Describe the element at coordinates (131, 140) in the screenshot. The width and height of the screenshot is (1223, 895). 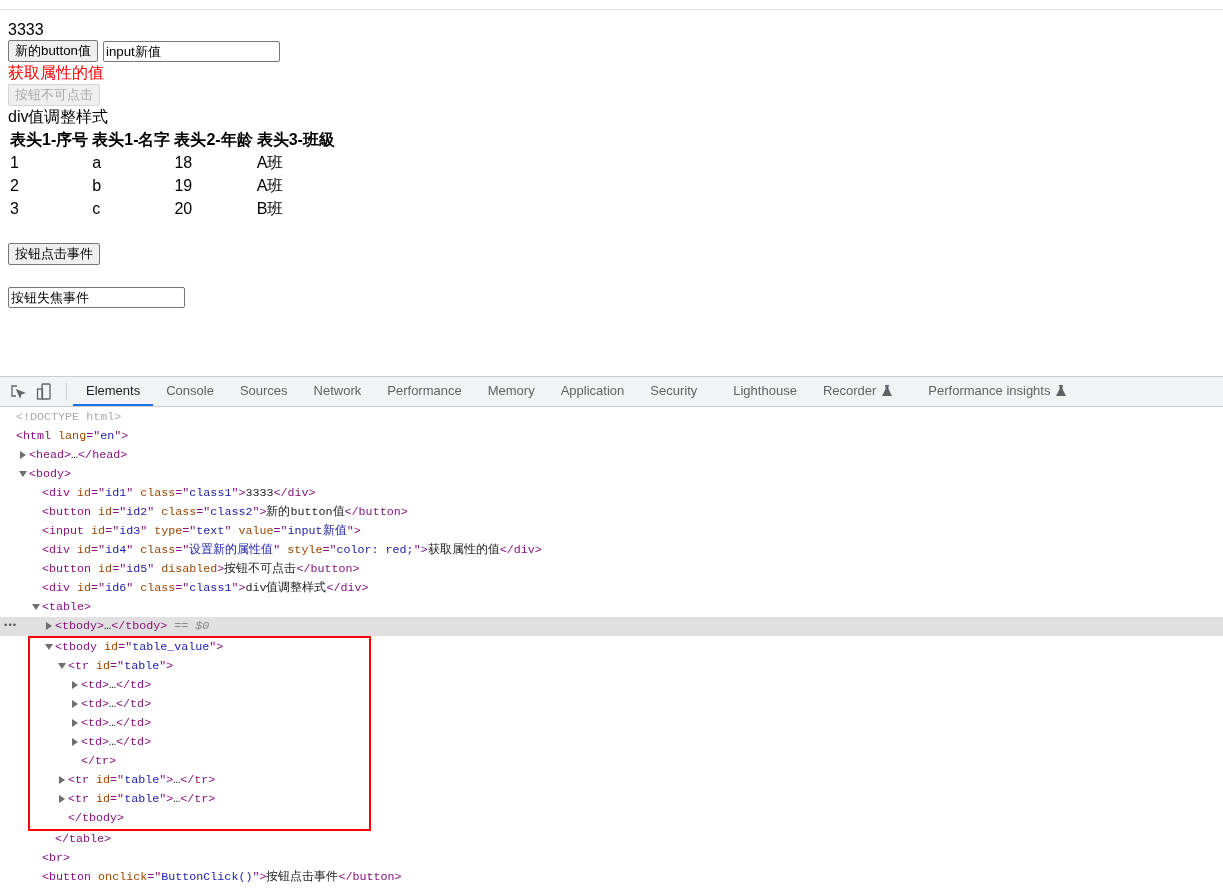
I see `column-header: 表头1-名字` at that location.